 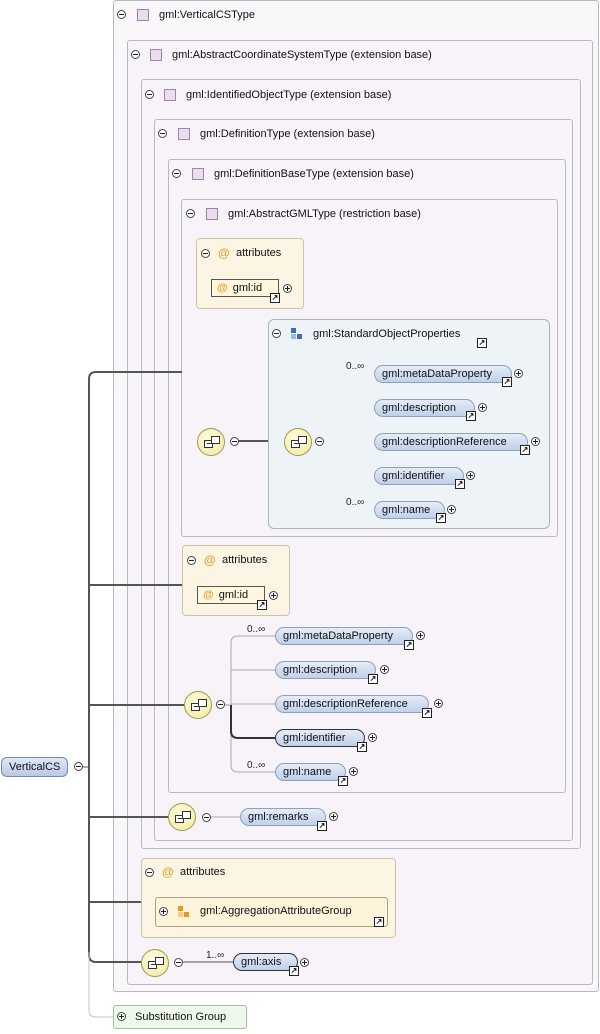 What do you see at coordinates (215, 955) in the screenshot?
I see `occurrence-label: 1..∞` at bounding box center [215, 955].